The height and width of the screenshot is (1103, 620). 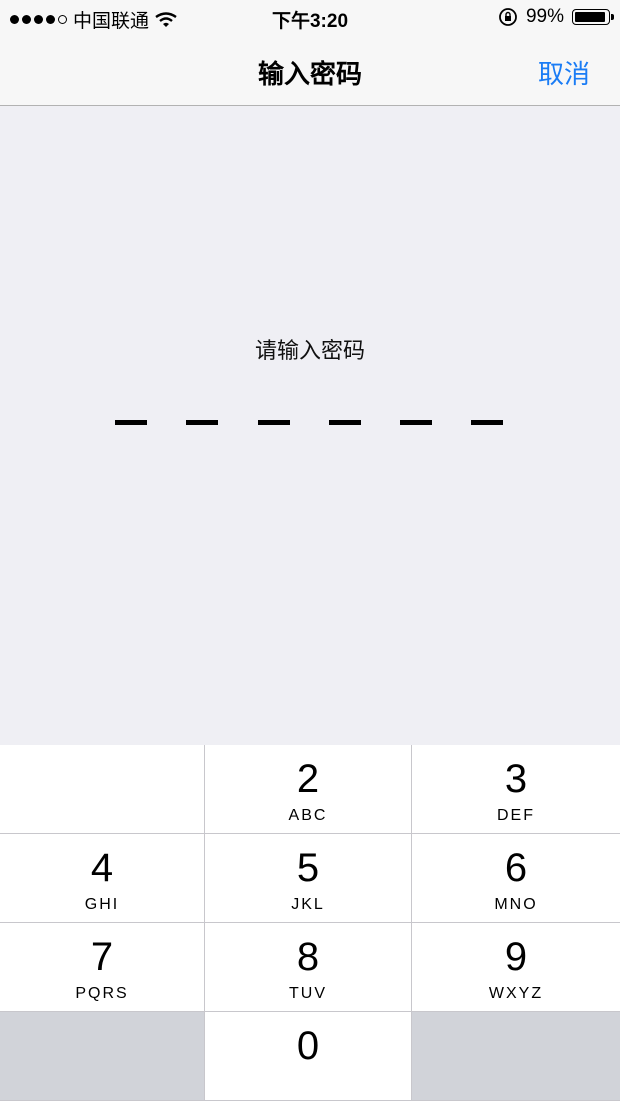 I want to click on key-letters: GHI, so click(x=102, y=904).